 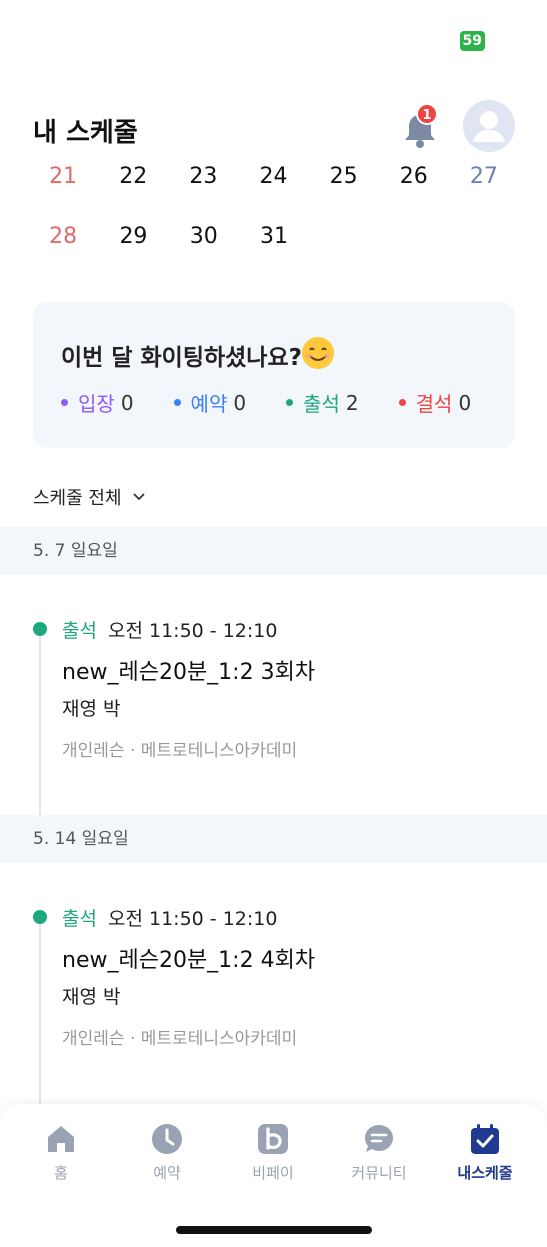 What do you see at coordinates (63, 250) in the screenshot?
I see `calendar-day: 28` at bounding box center [63, 250].